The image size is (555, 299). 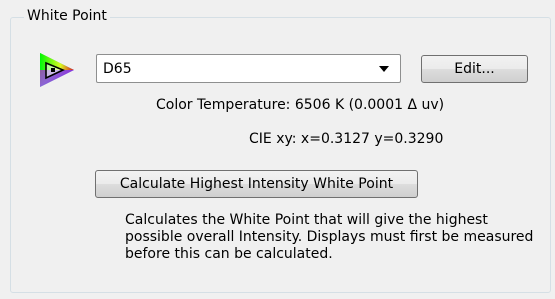 I want to click on cie-xy-value: x=0.3127 y=0.3290, so click(x=372, y=139).